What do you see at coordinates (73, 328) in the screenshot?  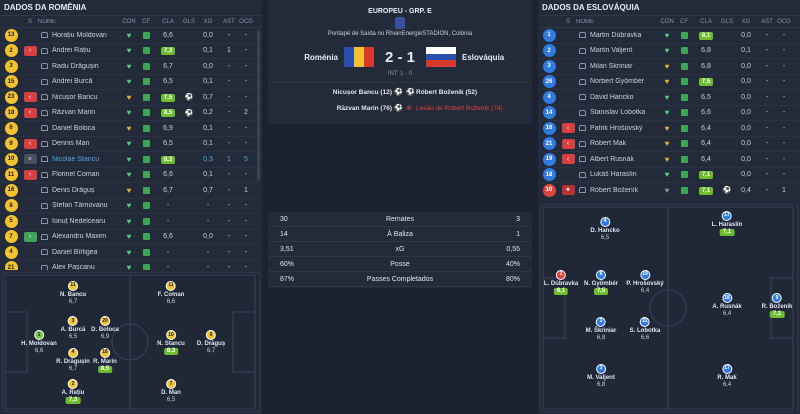 I see `pitch-player: 3 A. Burcă 6,5` at bounding box center [73, 328].